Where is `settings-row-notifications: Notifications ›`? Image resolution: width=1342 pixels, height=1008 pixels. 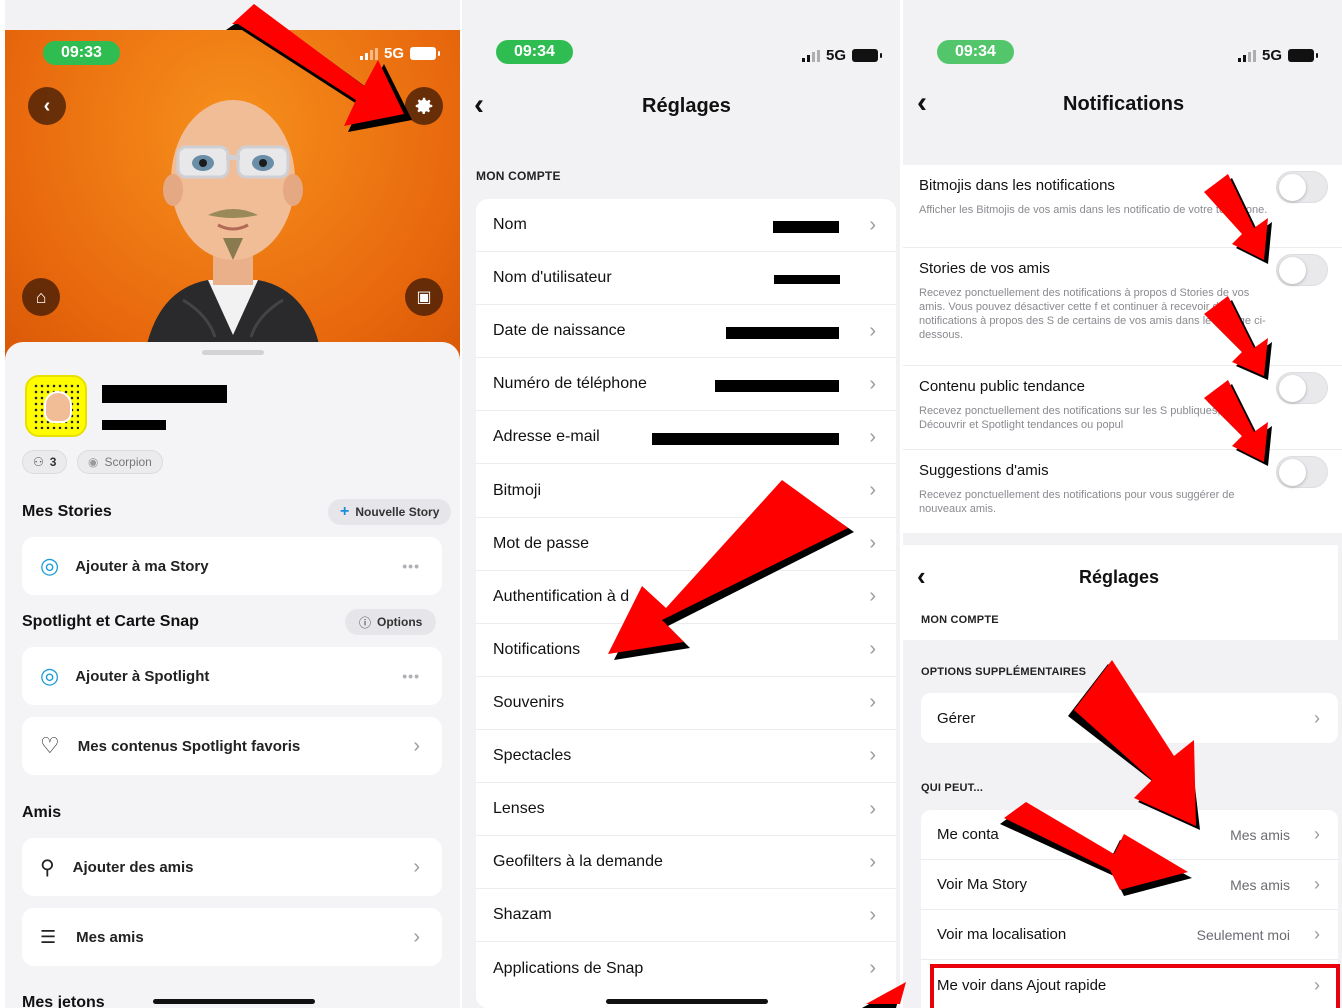
settings-row-notifications: Notifications › is located at coordinates (686, 650).